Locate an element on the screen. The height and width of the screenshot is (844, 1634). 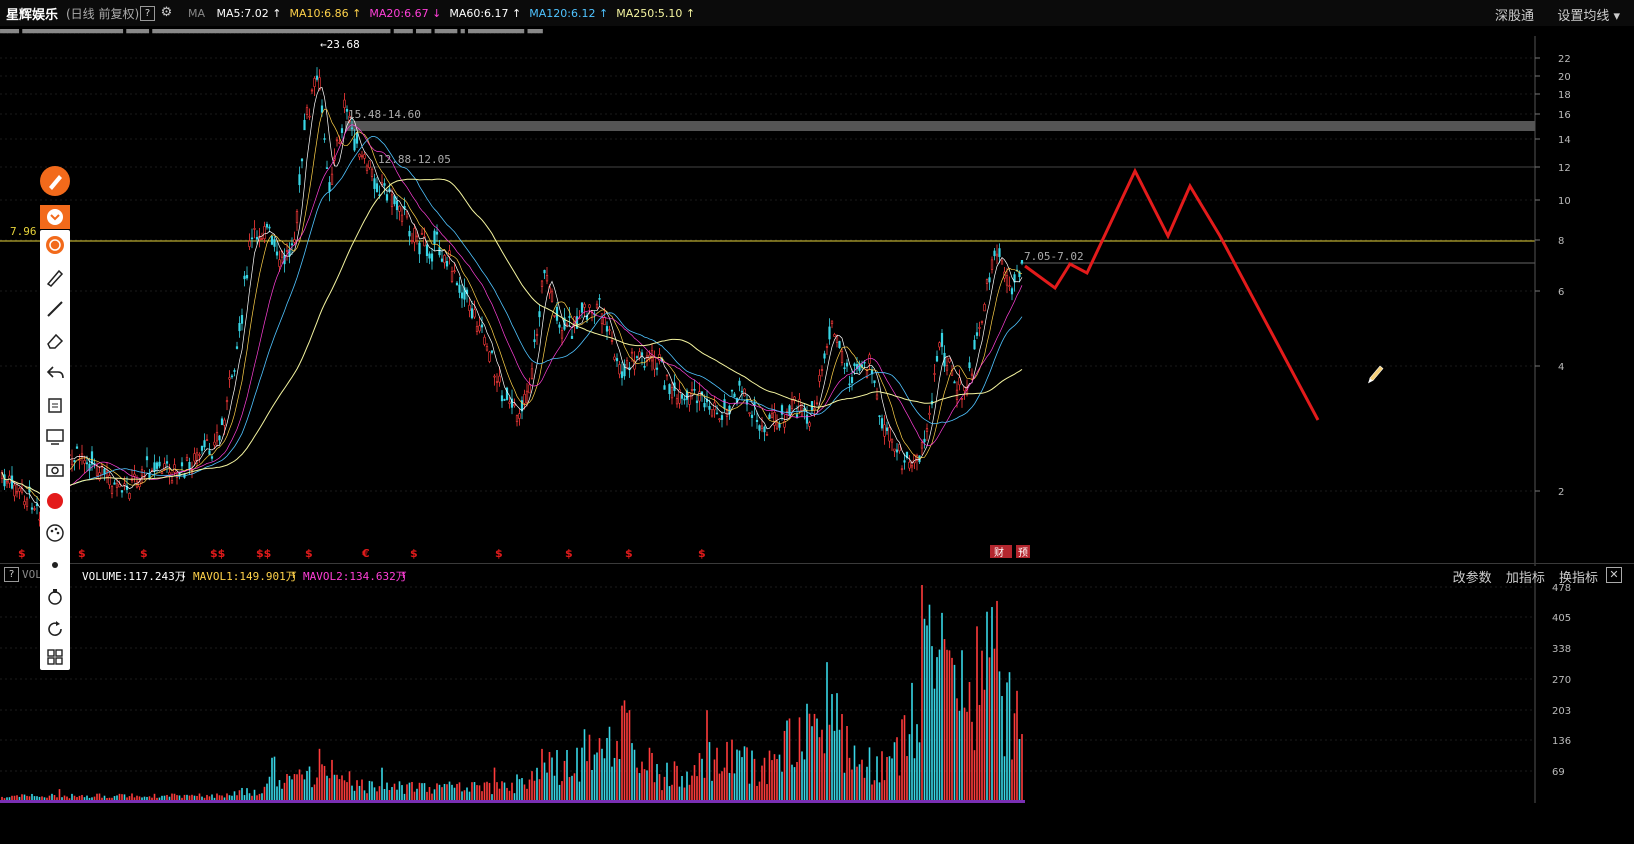
stock-name: 星辉娱乐 is located at coordinates (32, 13).